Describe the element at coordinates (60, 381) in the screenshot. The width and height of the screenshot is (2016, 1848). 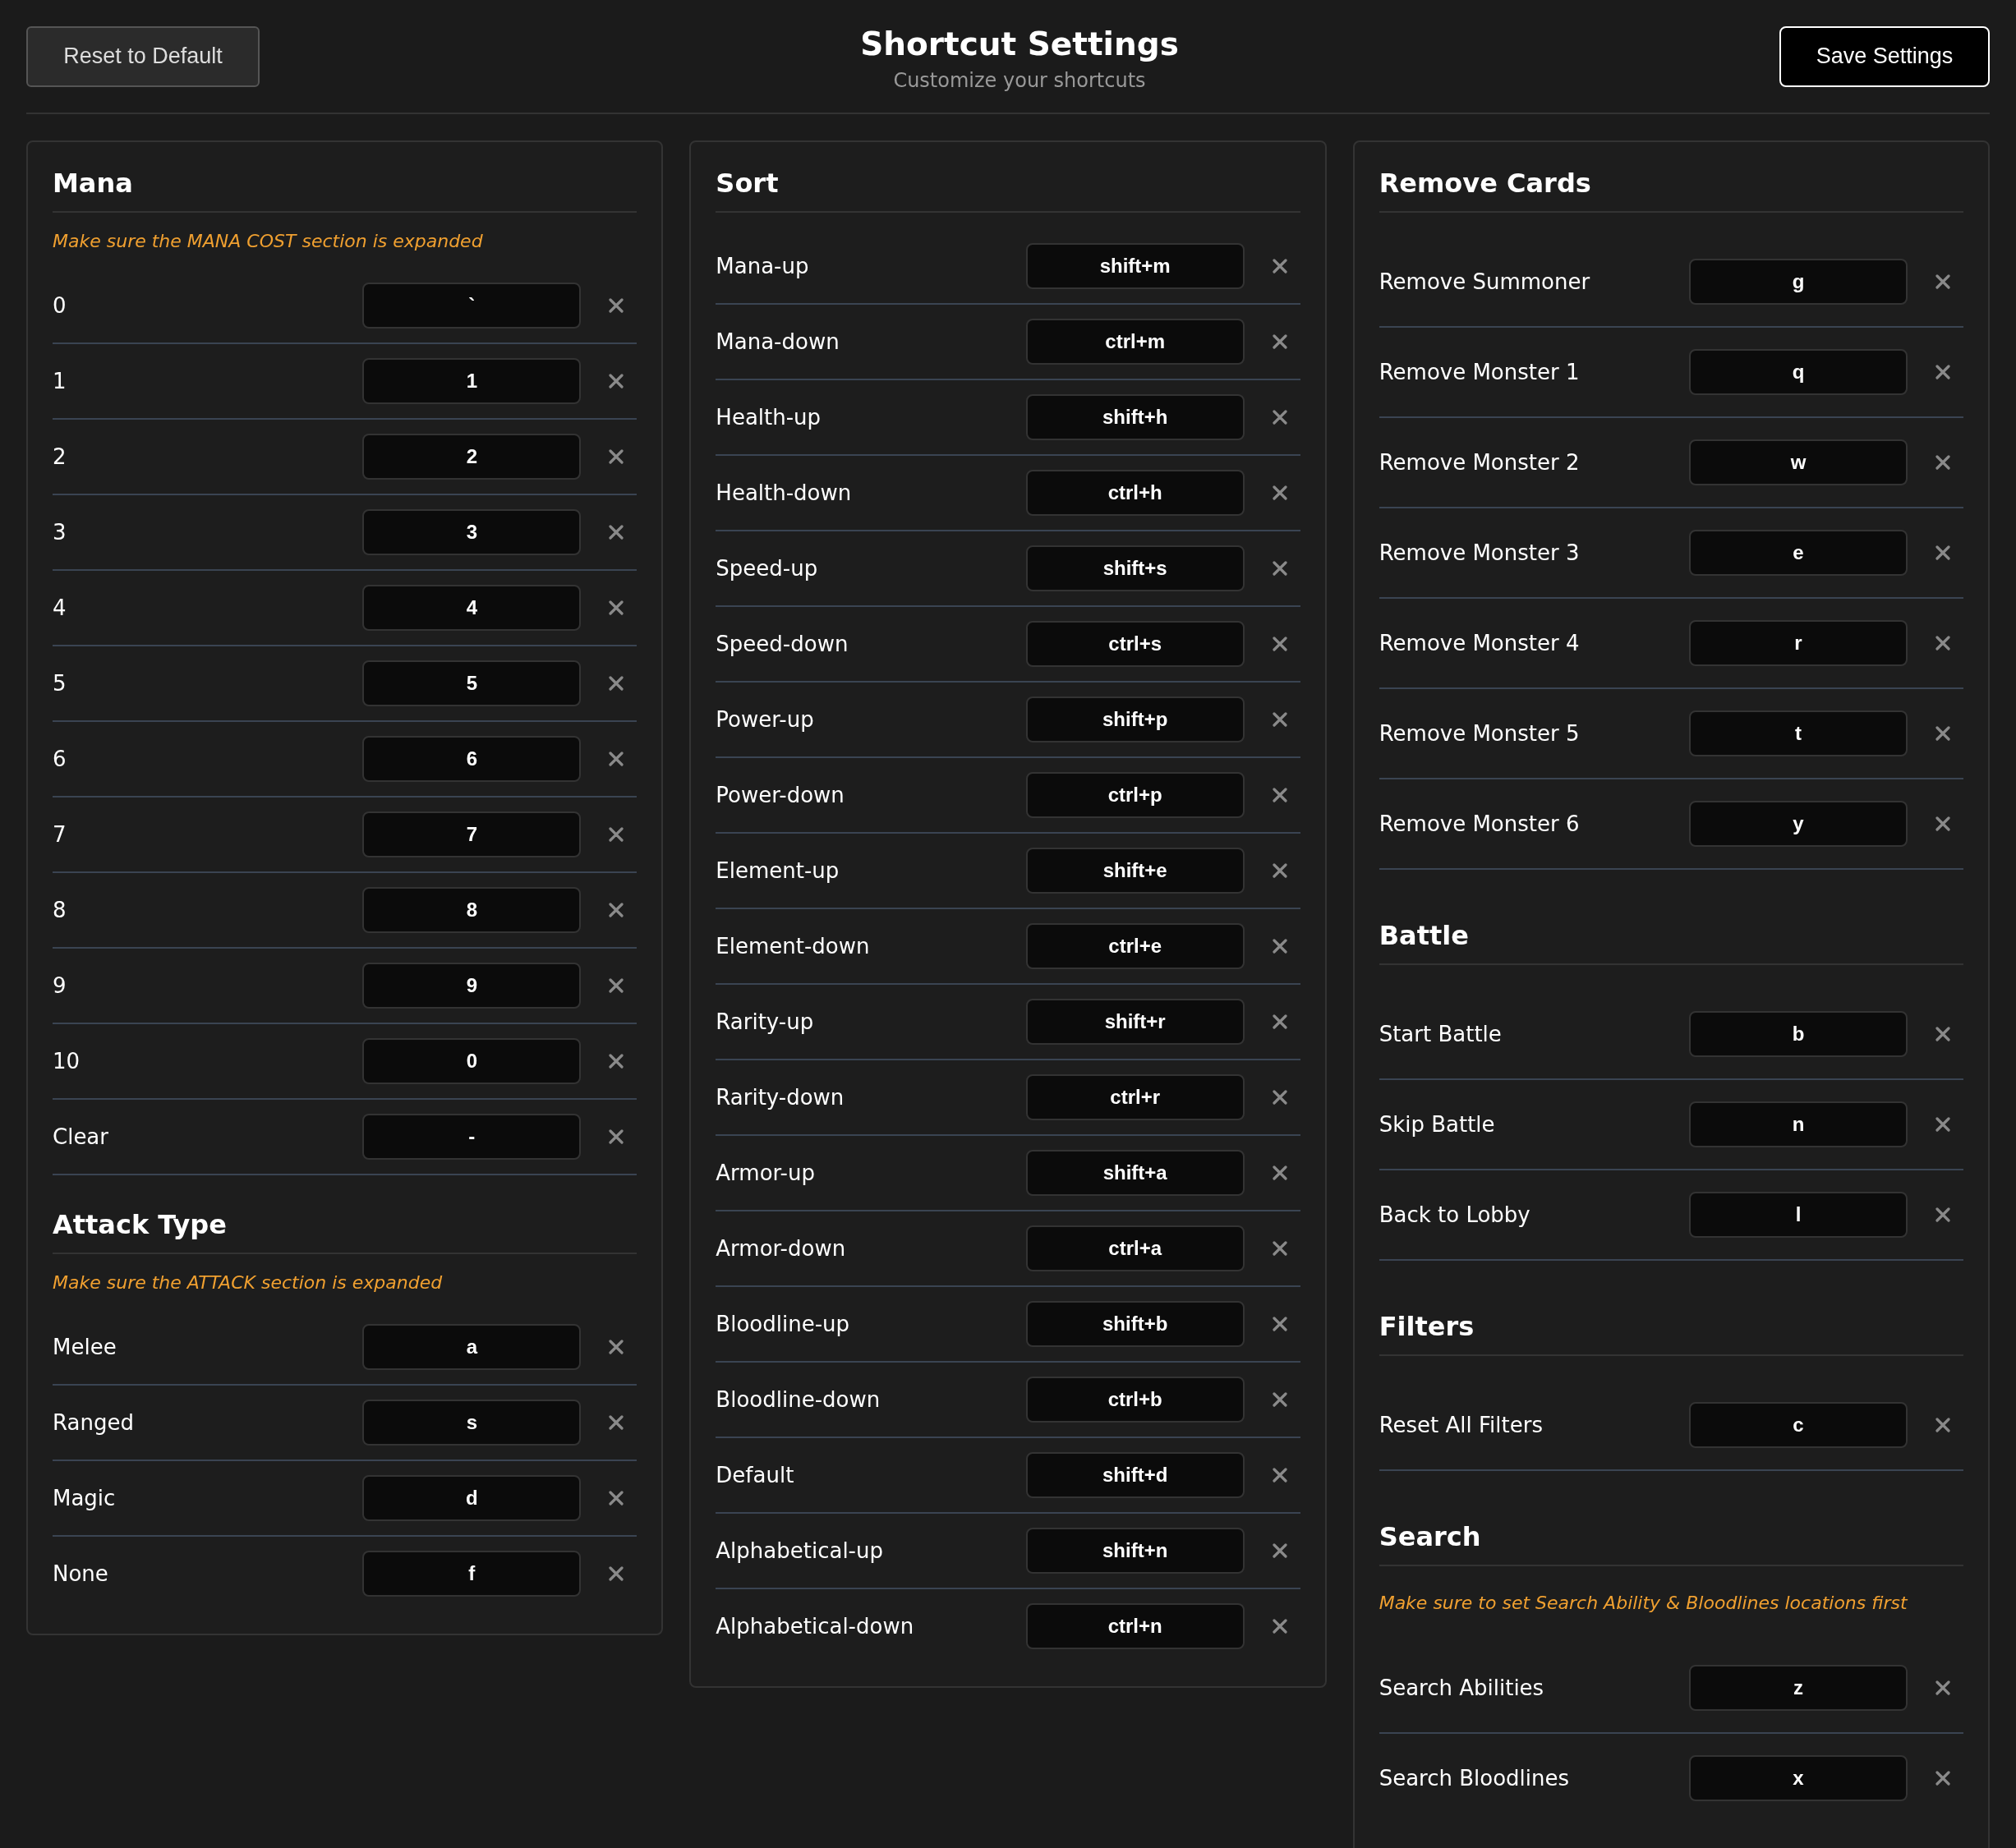
I see `shortcut-label: 1` at that location.